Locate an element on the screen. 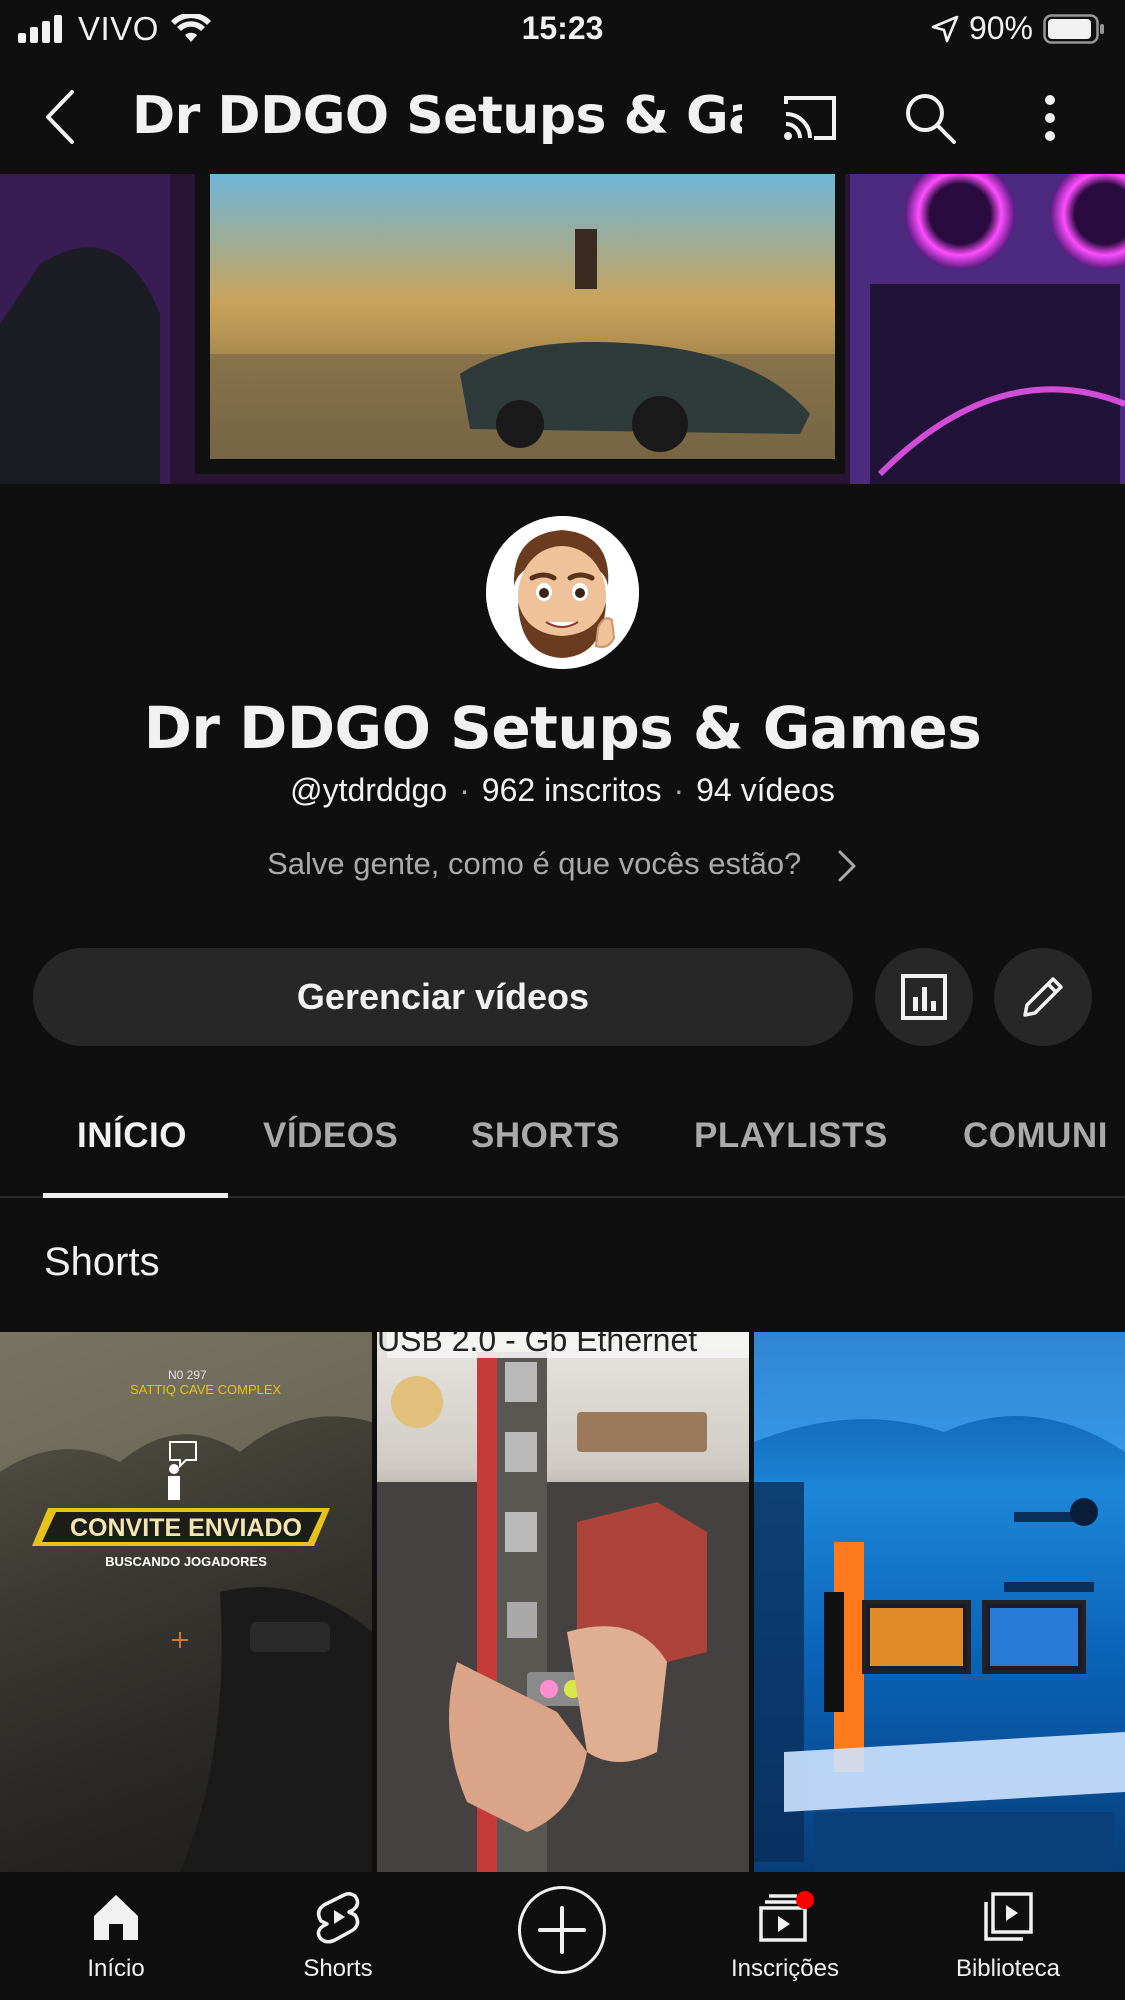  subscriber-count: 962 inscritos is located at coordinates (571, 790).